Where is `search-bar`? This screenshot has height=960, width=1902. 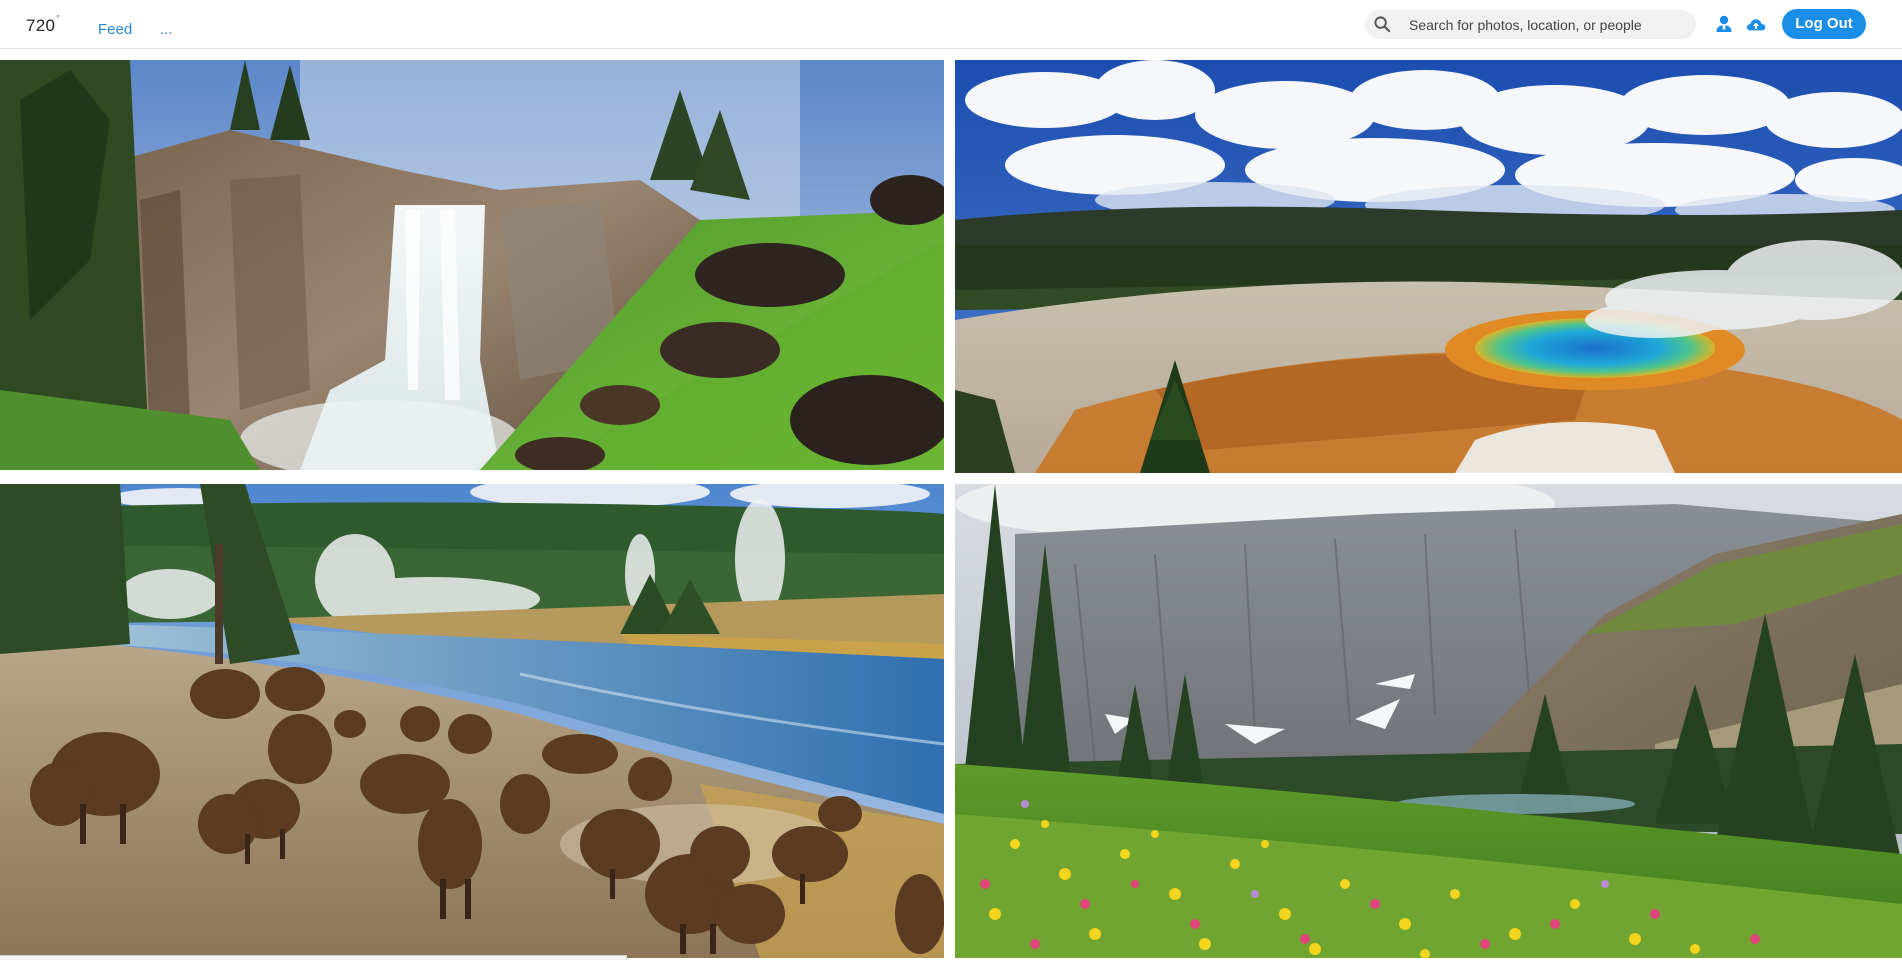 search-bar is located at coordinates (1530, 24).